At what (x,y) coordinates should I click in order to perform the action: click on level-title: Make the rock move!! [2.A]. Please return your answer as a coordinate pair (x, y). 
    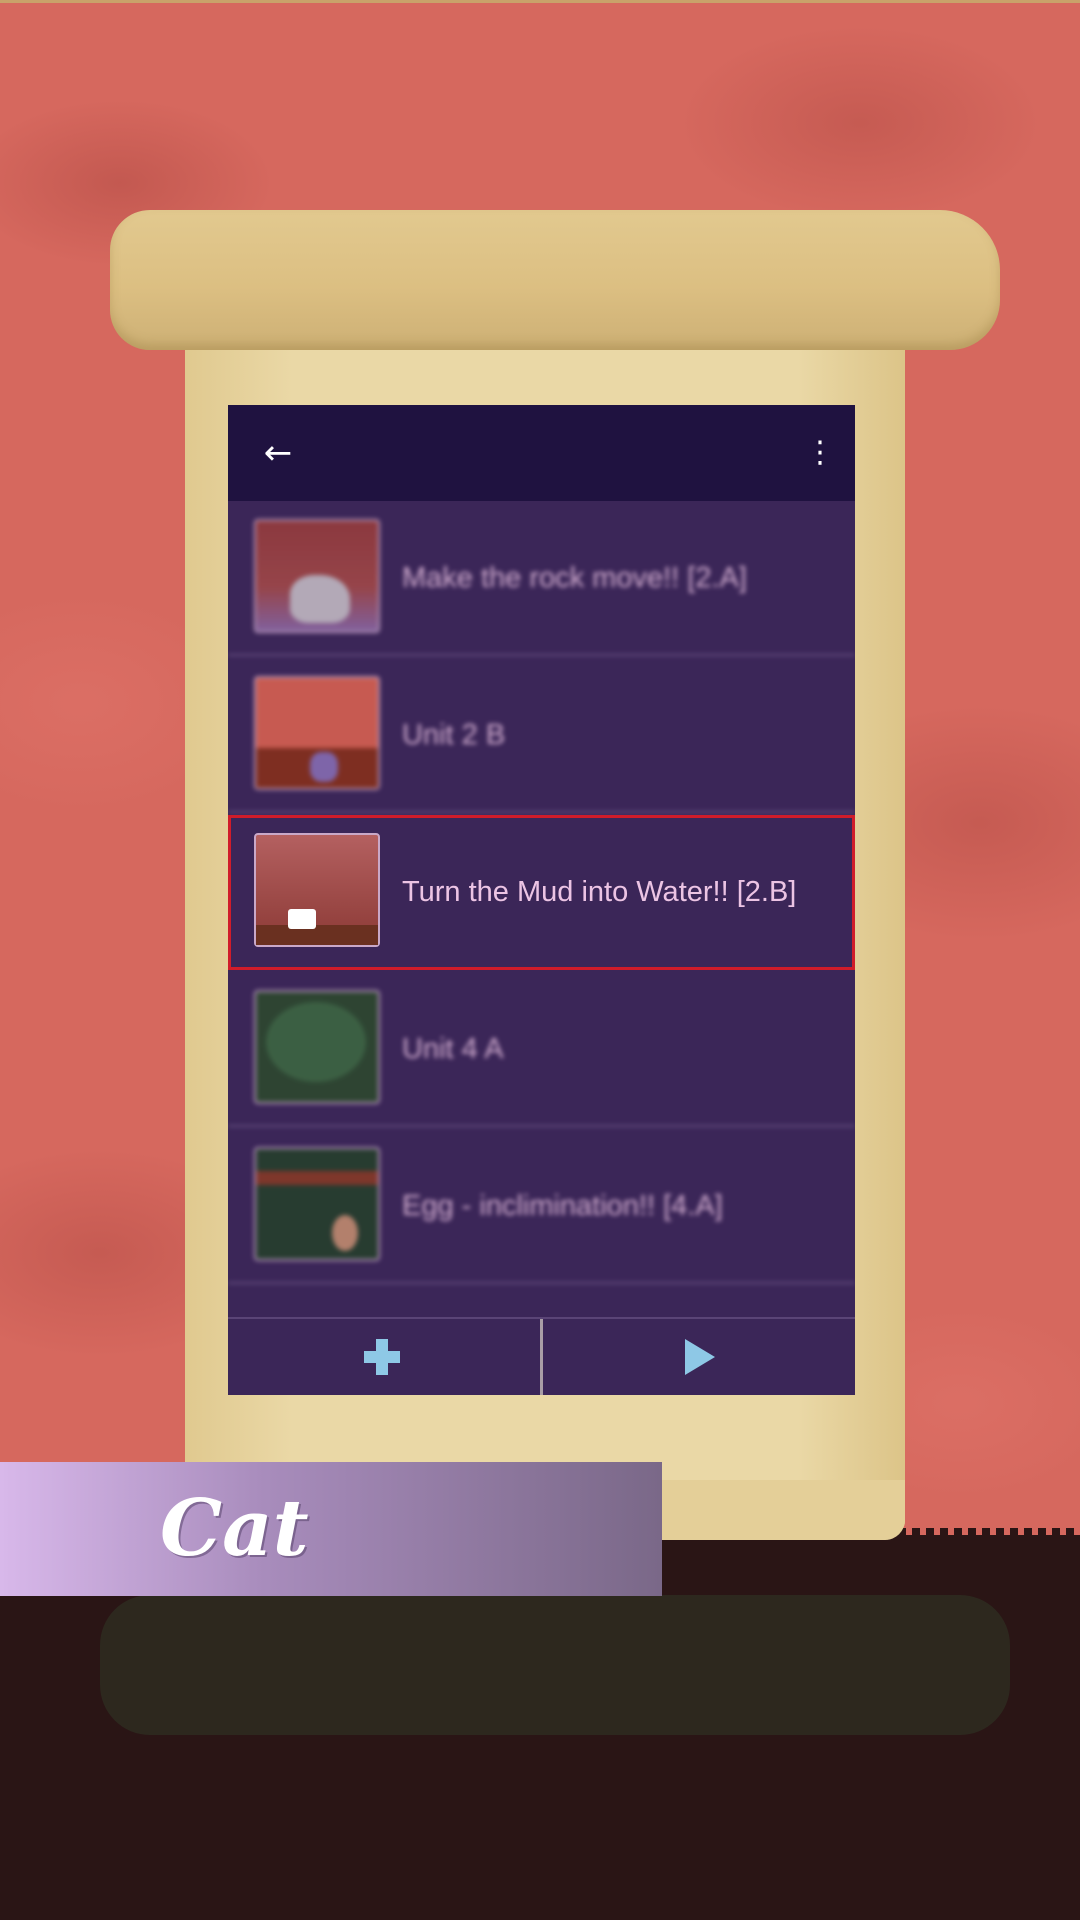
    Looking at the image, I should click on (574, 578).